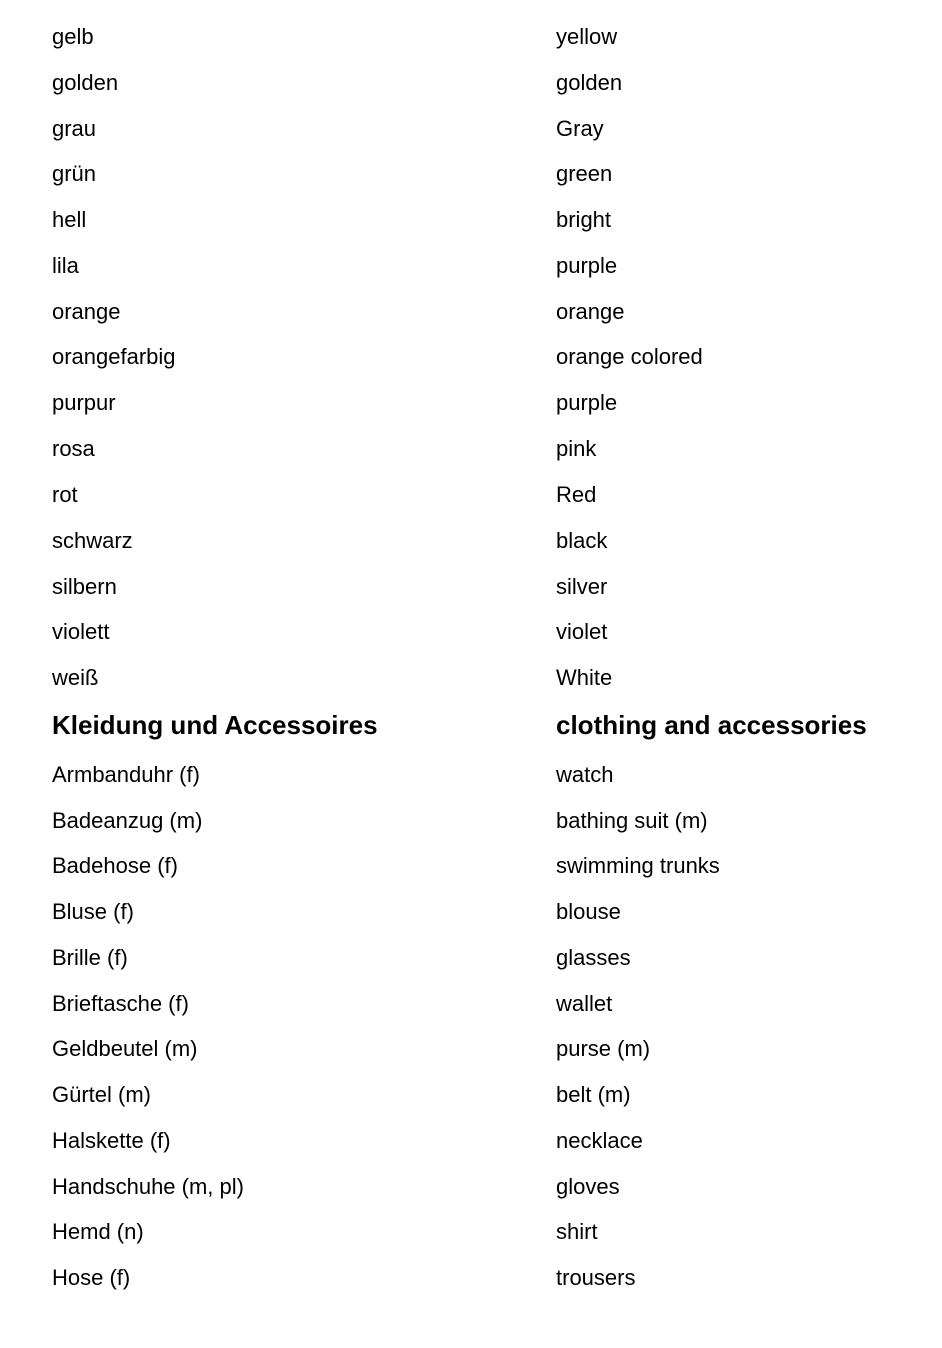  What do you see at coordinates (74, 173) in the screenshot?
I see `german-term: grün` at bounding box center [74, 173].